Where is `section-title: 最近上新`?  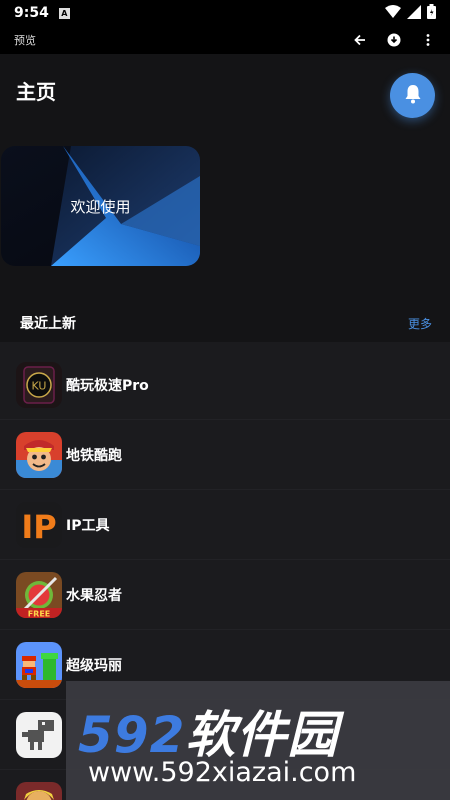
section-title: 最近上新 is located at coordinates (48, 324).